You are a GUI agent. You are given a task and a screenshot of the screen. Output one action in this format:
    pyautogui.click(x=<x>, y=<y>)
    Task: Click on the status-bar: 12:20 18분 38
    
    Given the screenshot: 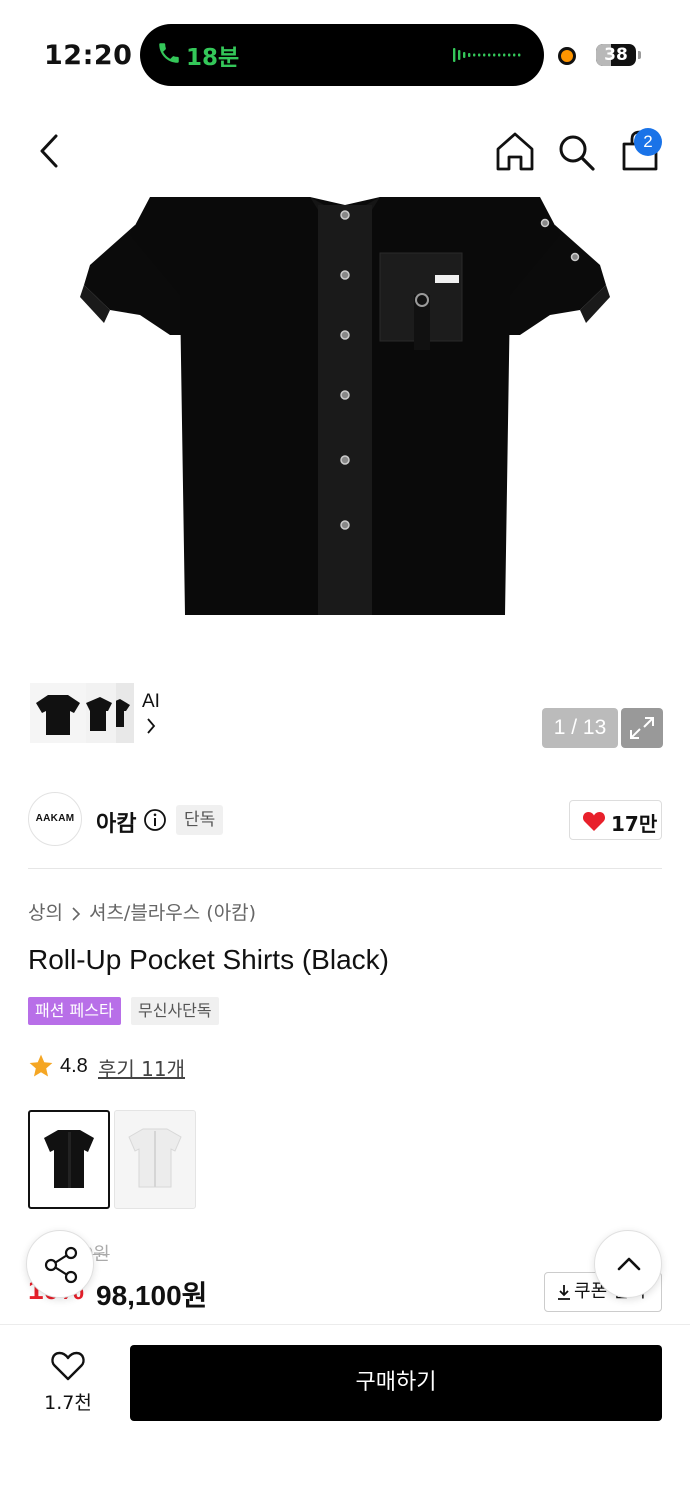 What is the action you would take?
    pyautogui.click(x=345, y=55)
    